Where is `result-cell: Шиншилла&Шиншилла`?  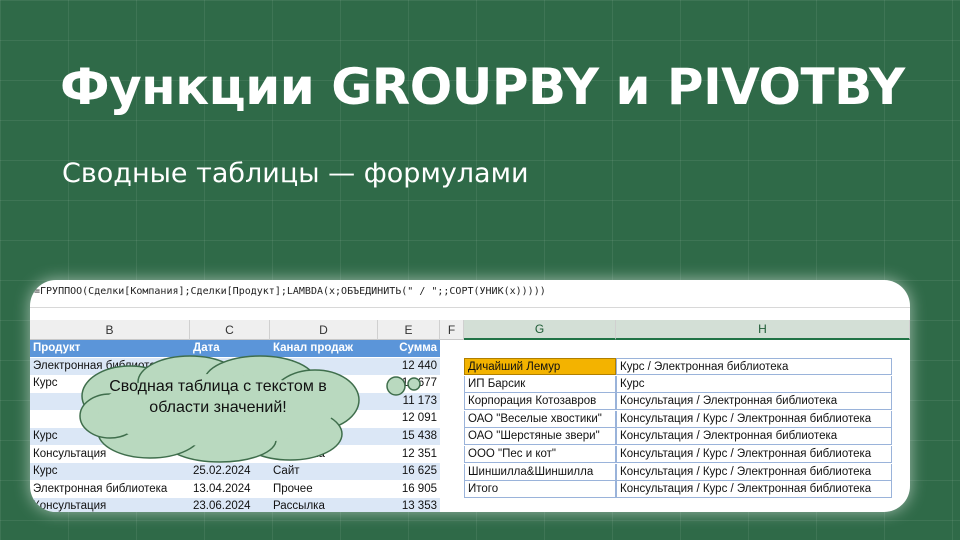 result-cell: Шиншилла&Шиншилла is located at coordinates (540, 472).